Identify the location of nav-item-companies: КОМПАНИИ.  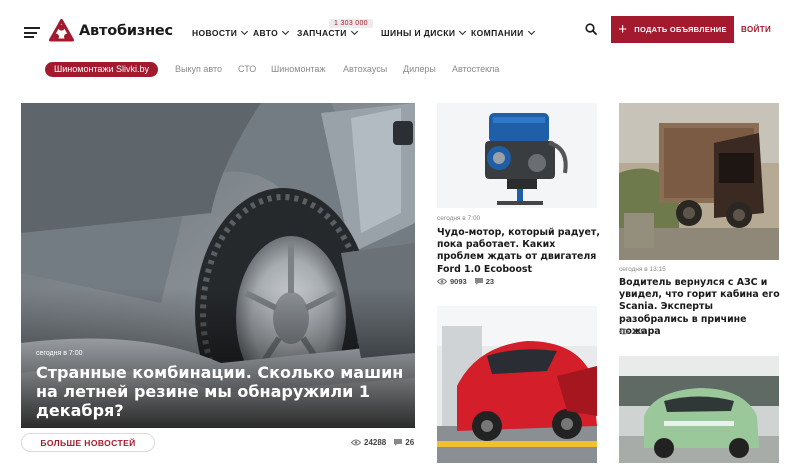
(503, 32).